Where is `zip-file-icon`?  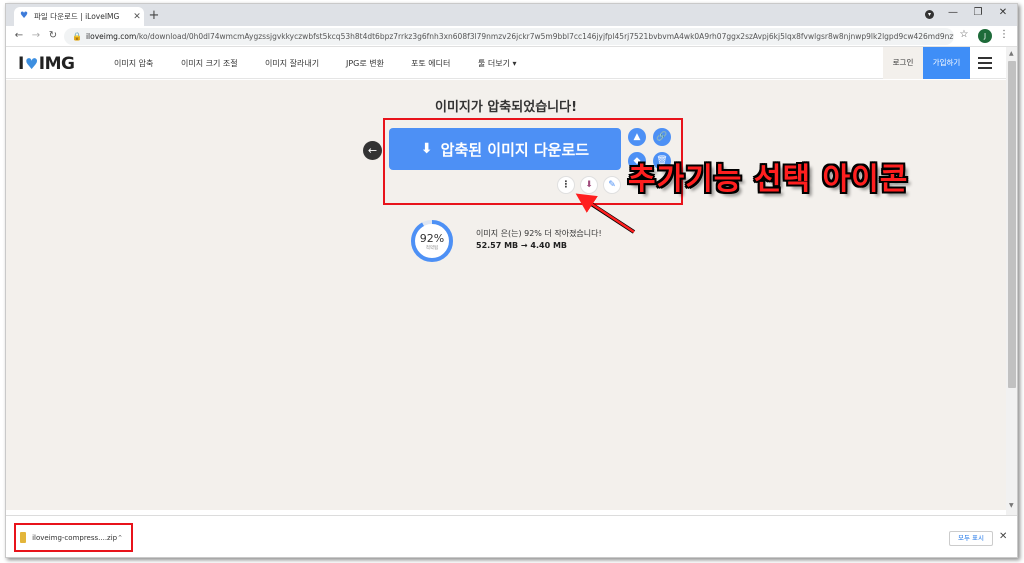 zip-file-icon is located at coordinates (23, 537).